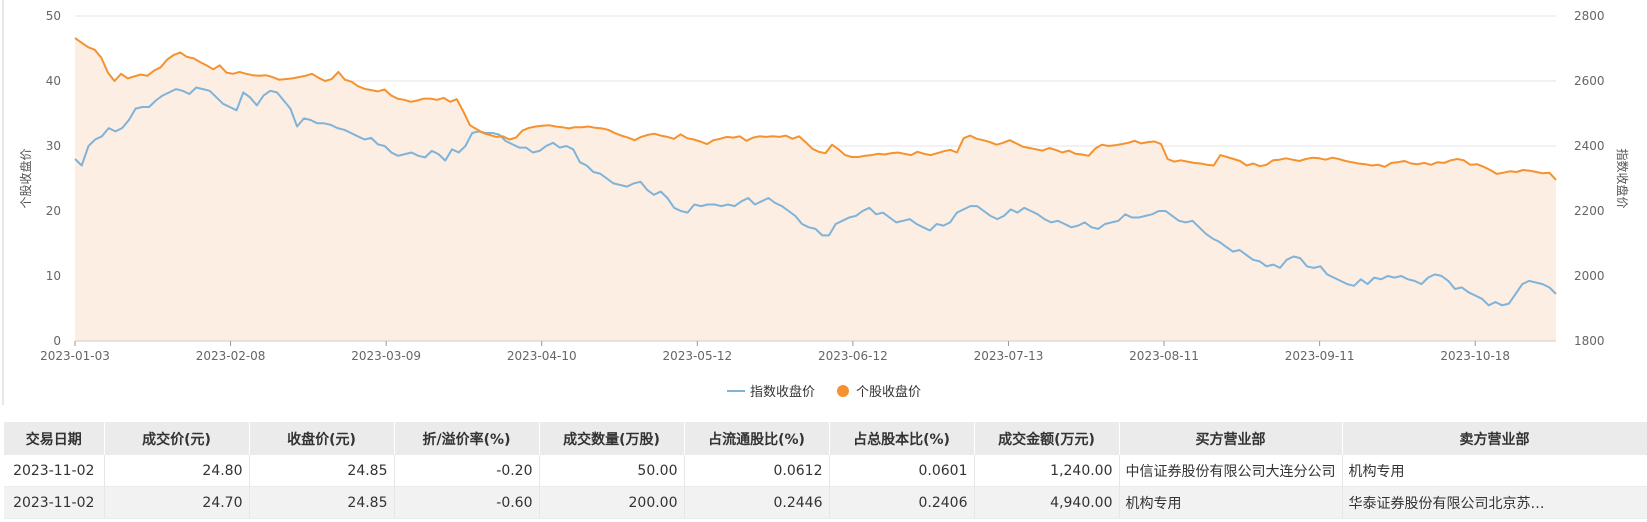 Image resolution: width=1647 pixels, height=522 pixels. I want to click on x-tick-label: 2023-02-08, so click(231, 356).